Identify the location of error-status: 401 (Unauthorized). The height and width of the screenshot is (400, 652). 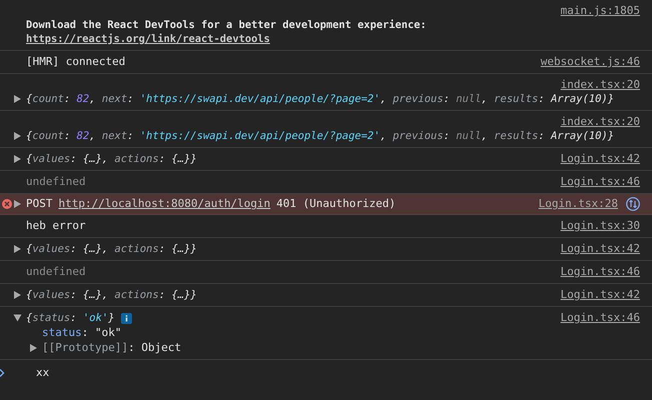
(336, 204).